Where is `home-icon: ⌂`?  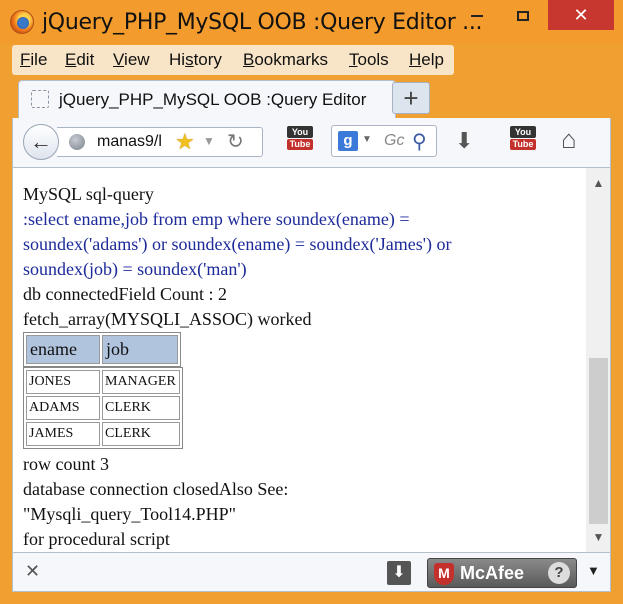 home-icon: ⌂ is located at coordinates (569, 139).